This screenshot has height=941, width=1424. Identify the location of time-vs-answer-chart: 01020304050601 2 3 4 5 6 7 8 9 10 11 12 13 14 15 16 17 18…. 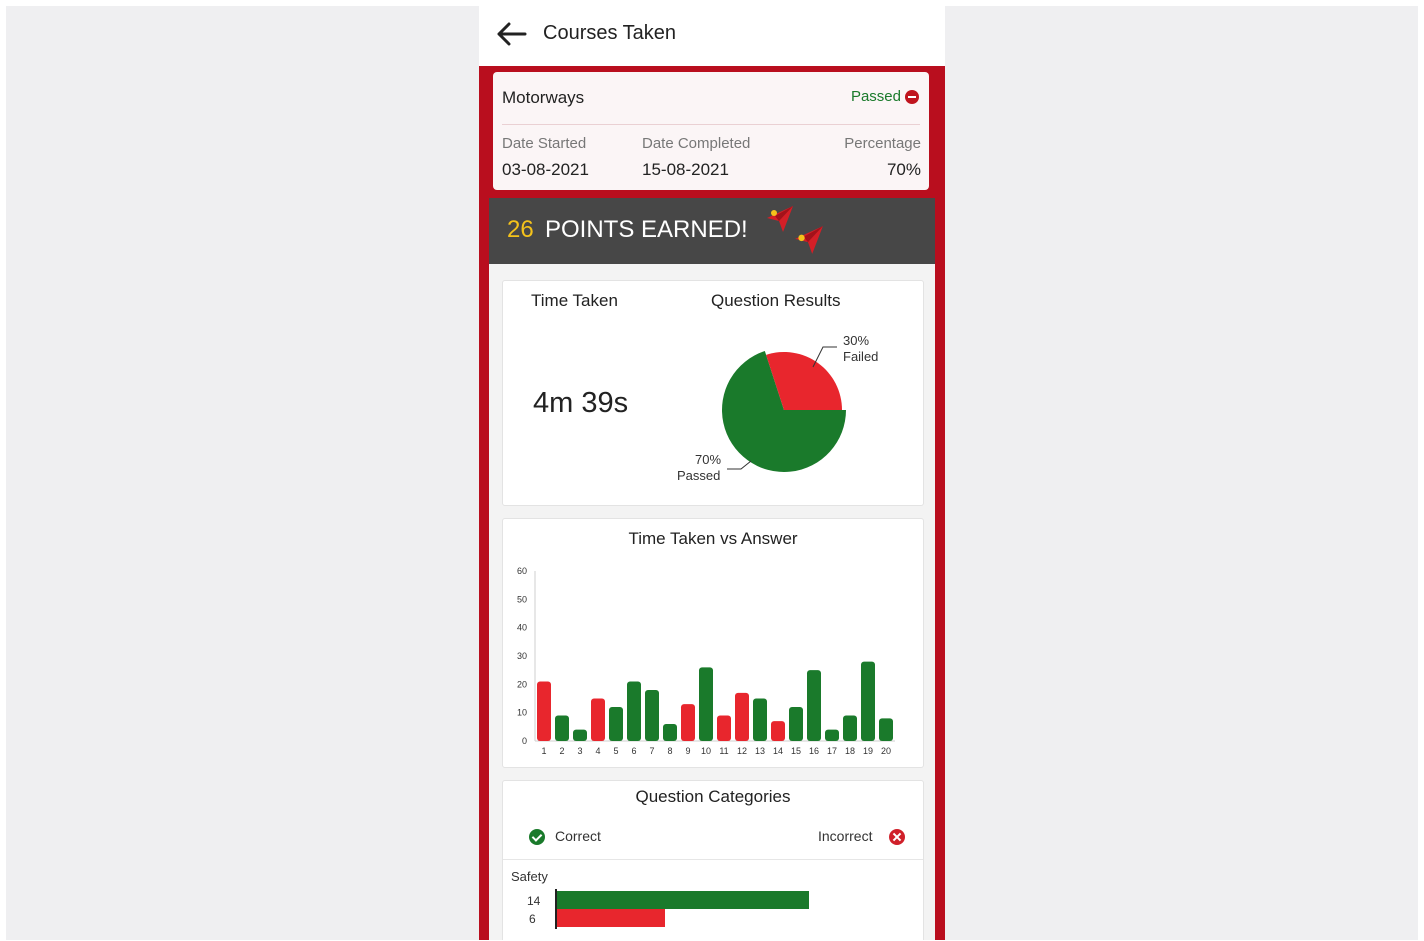
(706, 661).